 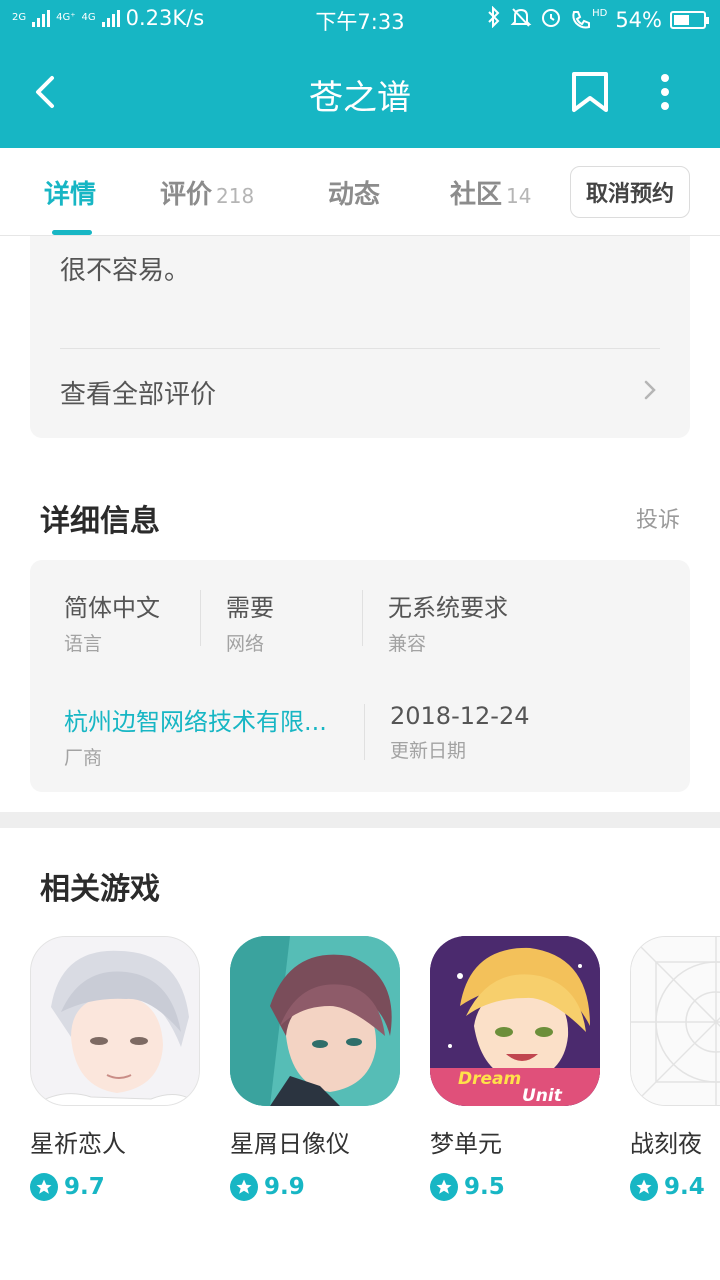 I want to click on dream-unit-logo-text: Dream, so click(x=489, y=1079).